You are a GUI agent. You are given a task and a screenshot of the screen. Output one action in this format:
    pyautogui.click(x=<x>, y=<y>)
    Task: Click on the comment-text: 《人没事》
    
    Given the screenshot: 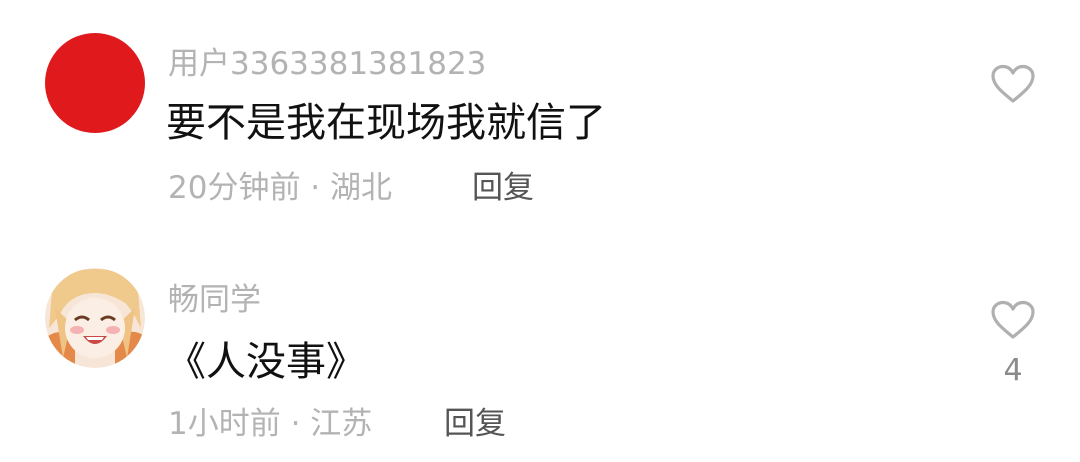 What is the action you would take?
    pyautogui.click(x=266, y=362)
    